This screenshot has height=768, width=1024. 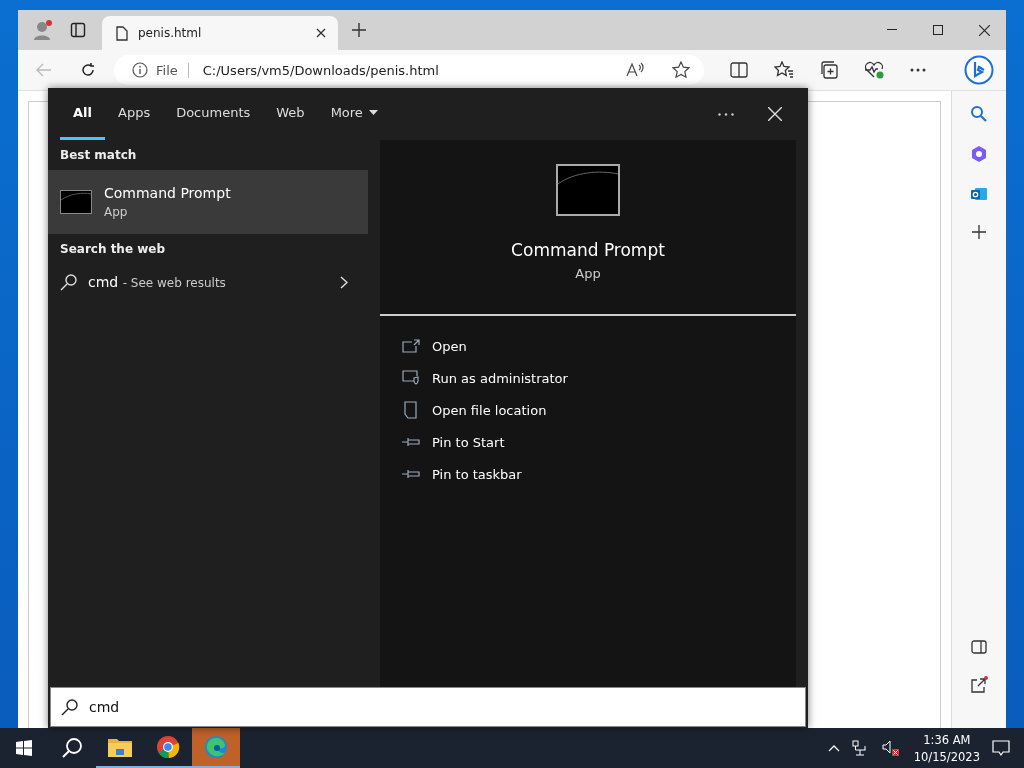 What do you see at coordinates (220, 33) in the screenshot?
I see `browser-tab: penis.html` at bounding box center [220, 33].